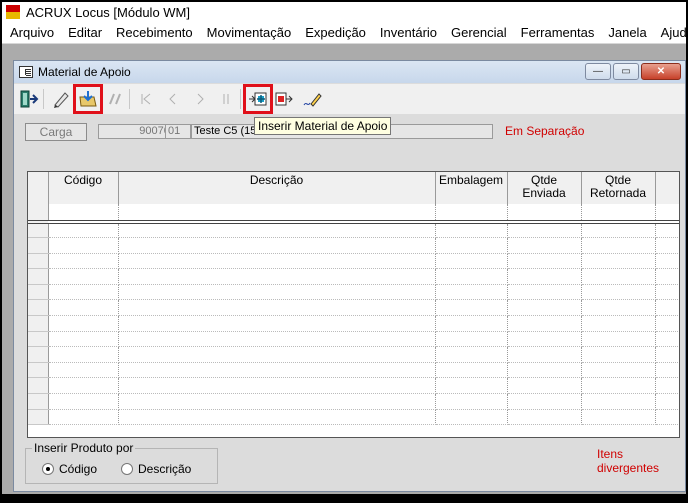 The height and width of the screenshot is (503, 688). What do you see at coordinates (83, 188) in the screenshot?
I see `column-header-codigo: Código` at bounding box center [83, 188].